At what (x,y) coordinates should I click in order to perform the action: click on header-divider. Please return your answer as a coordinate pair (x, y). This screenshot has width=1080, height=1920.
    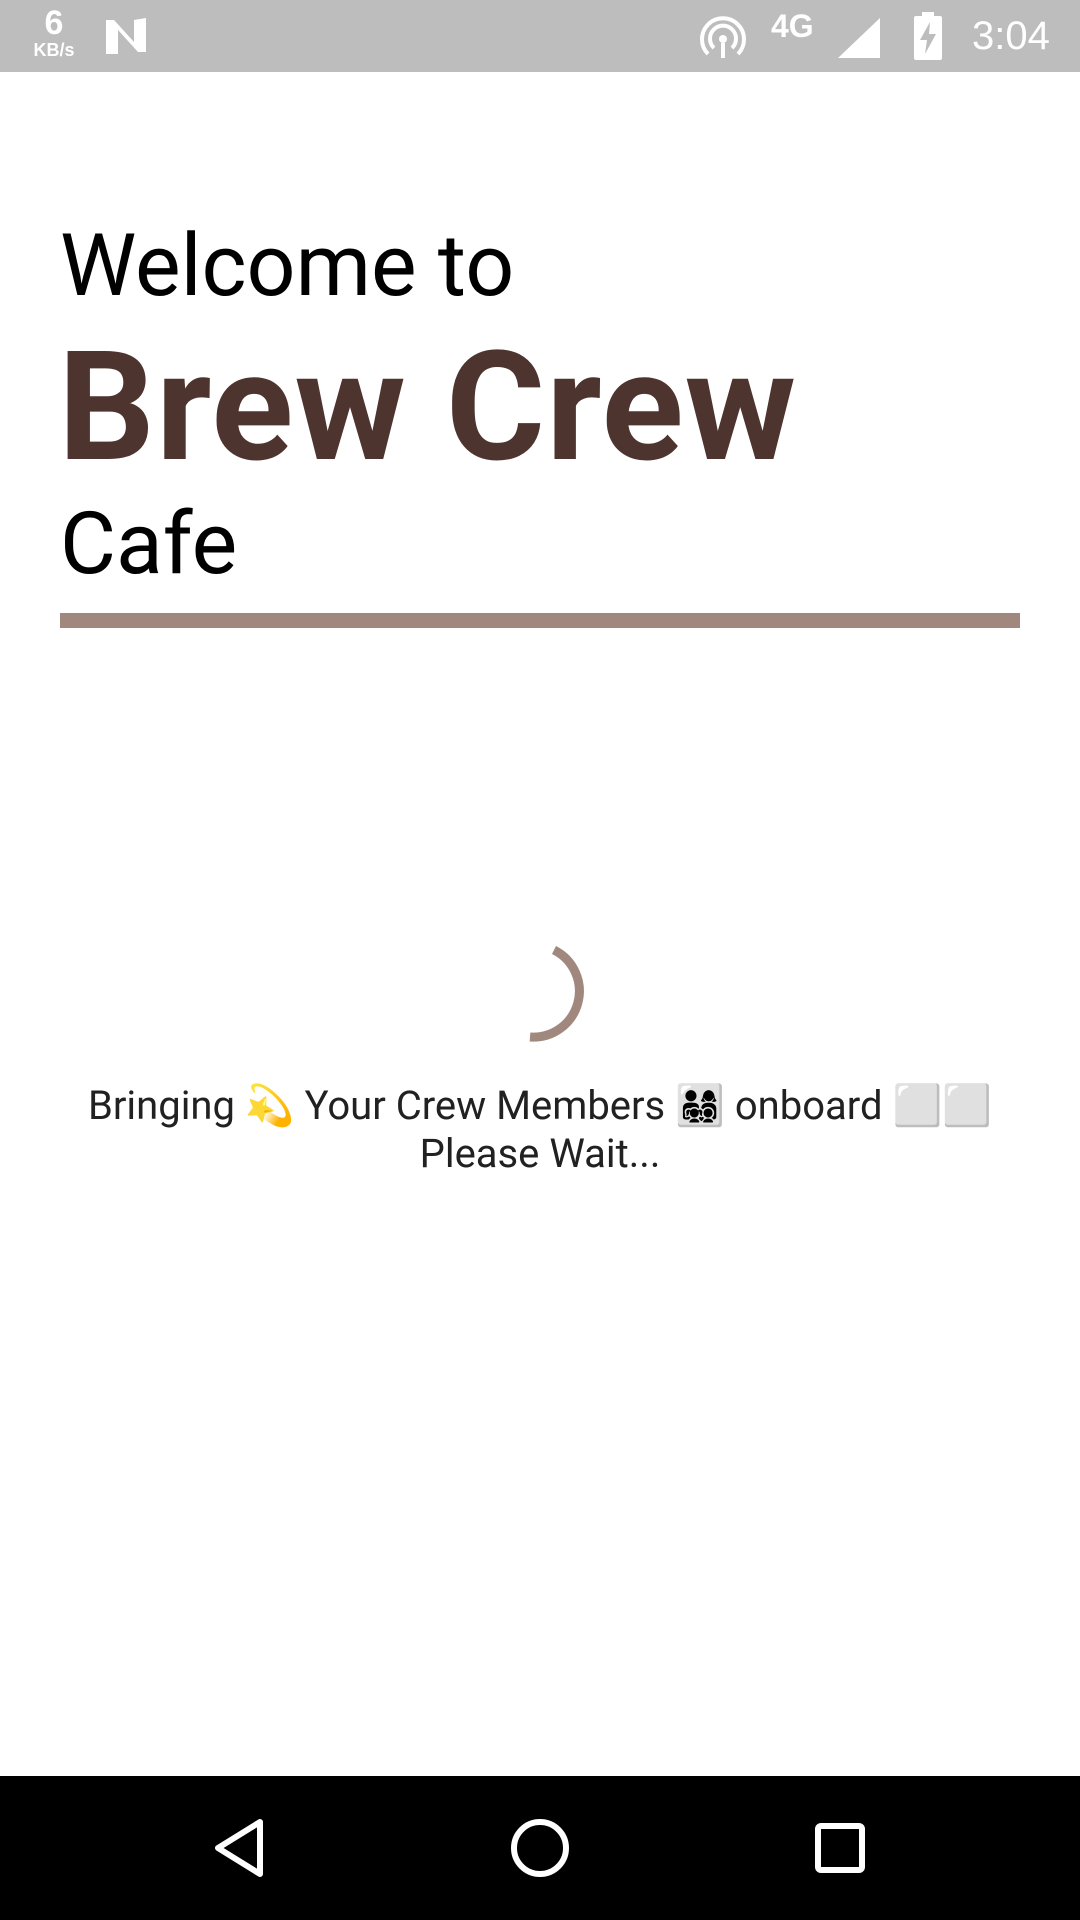
    Looking at the image, I should click on (540, 620).